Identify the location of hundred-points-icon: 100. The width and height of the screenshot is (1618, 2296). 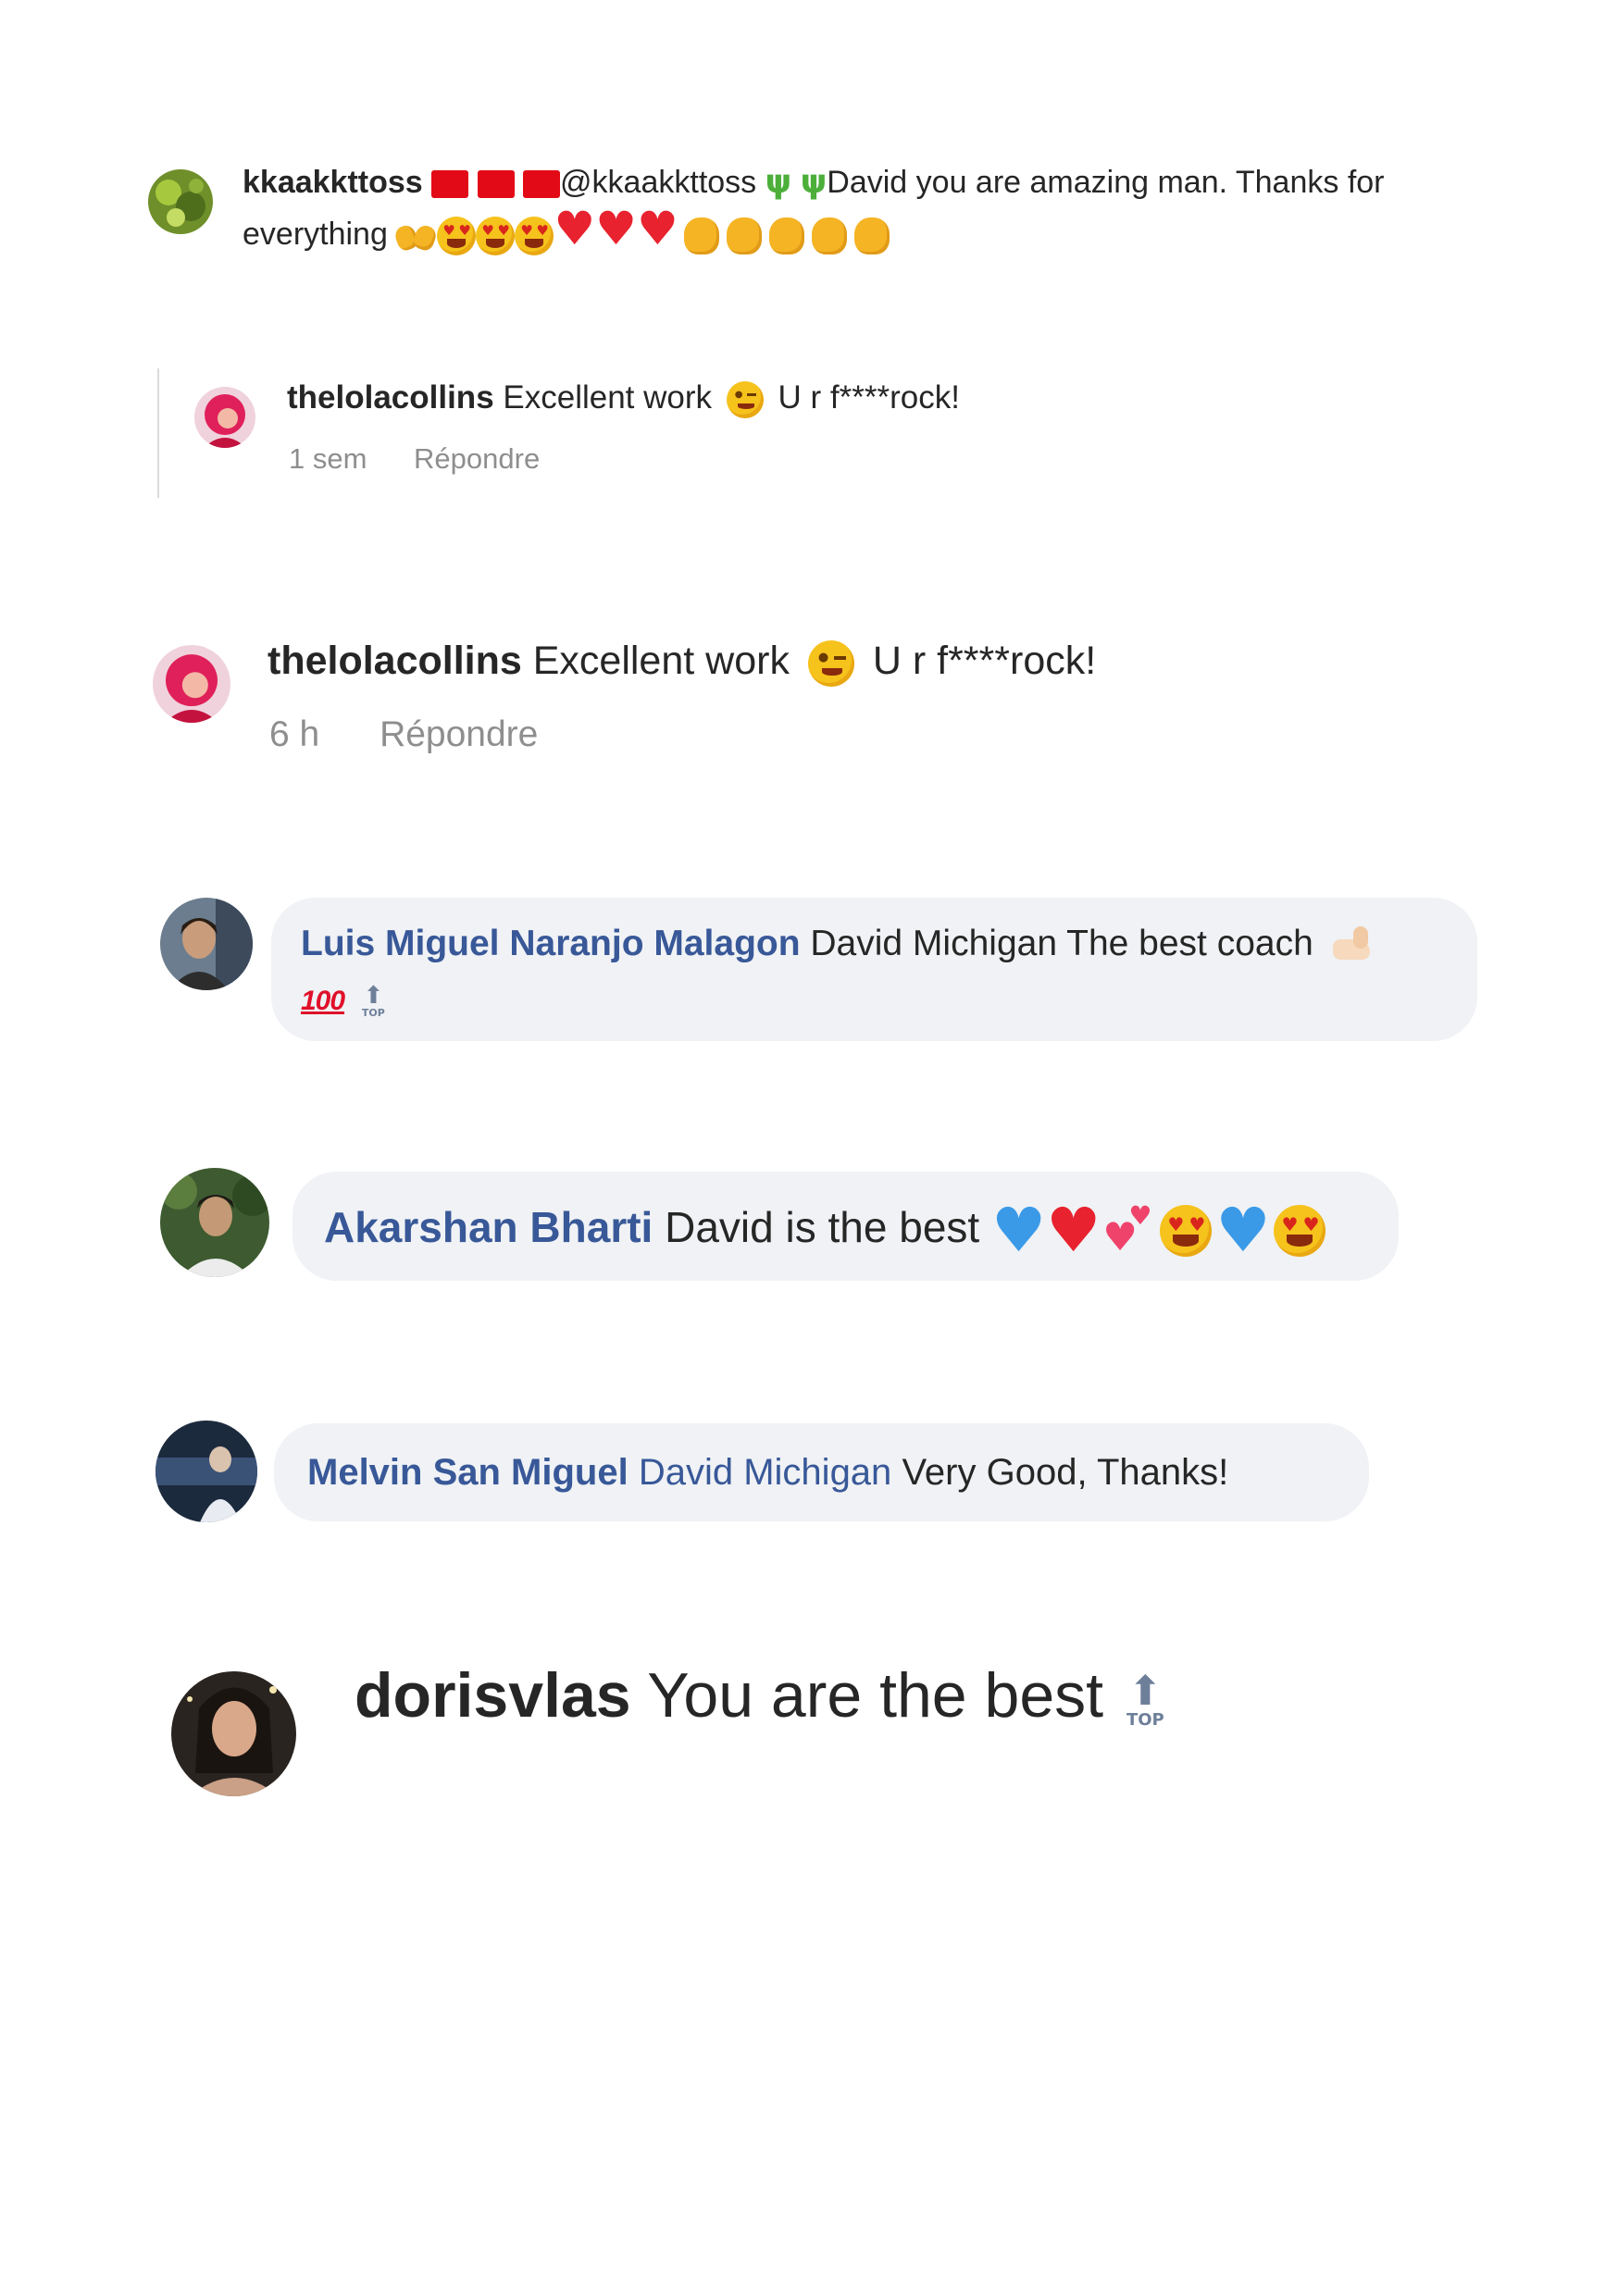
(323, 1001).